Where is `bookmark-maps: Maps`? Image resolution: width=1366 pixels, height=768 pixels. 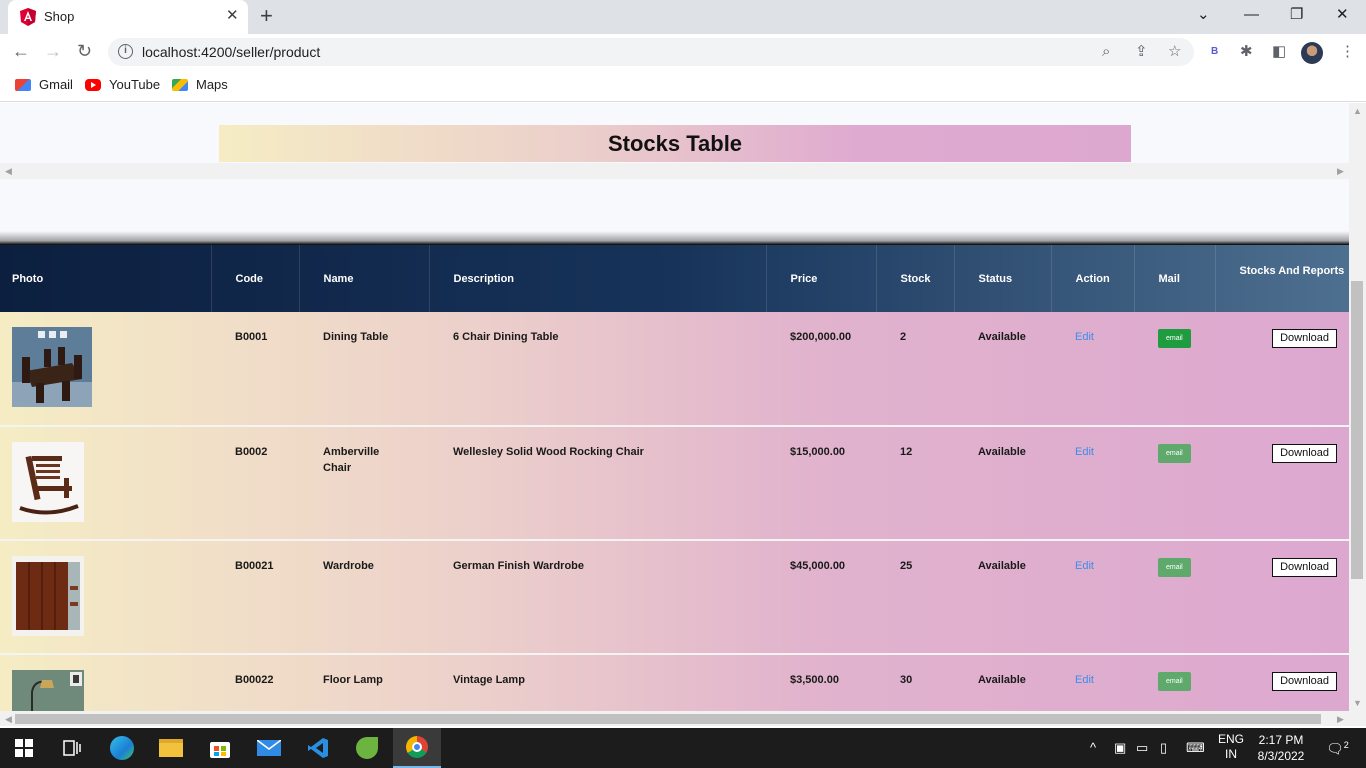
bookmark-maps: Maps is located at coordinates (200, 84).